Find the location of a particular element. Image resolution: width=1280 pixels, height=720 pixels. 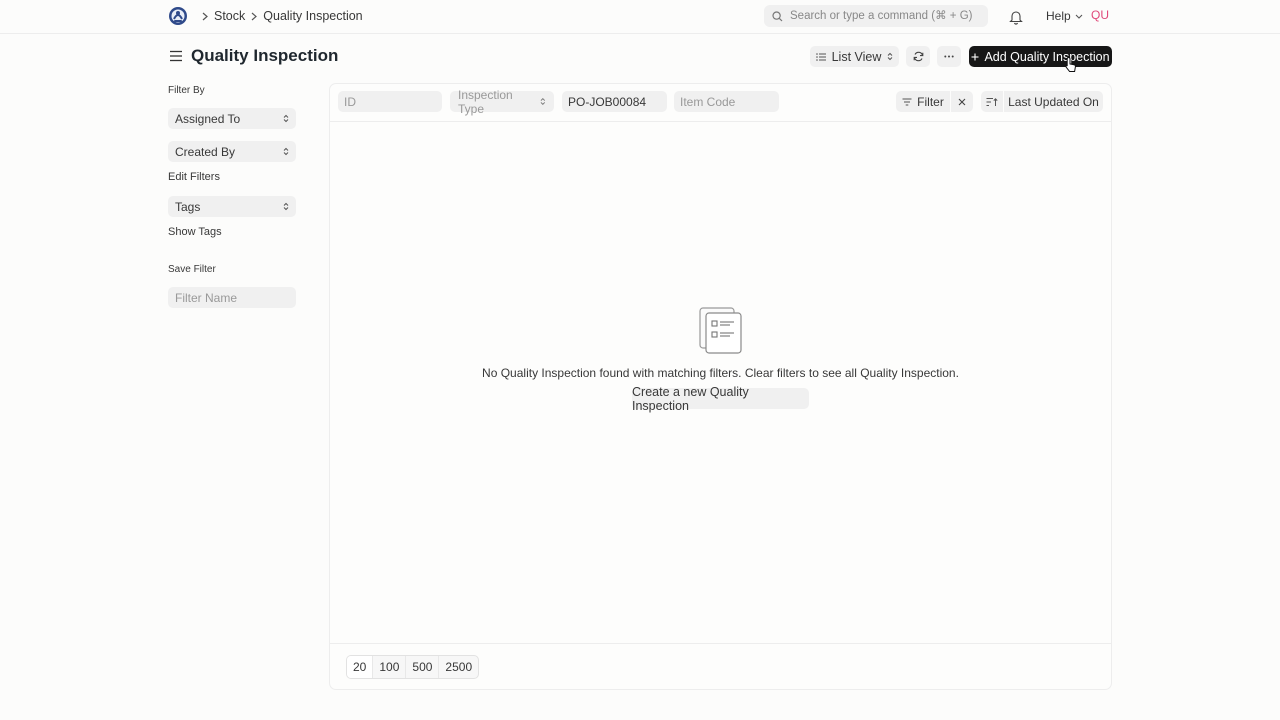

hamburger-icon is located at coordinates (176, 56).